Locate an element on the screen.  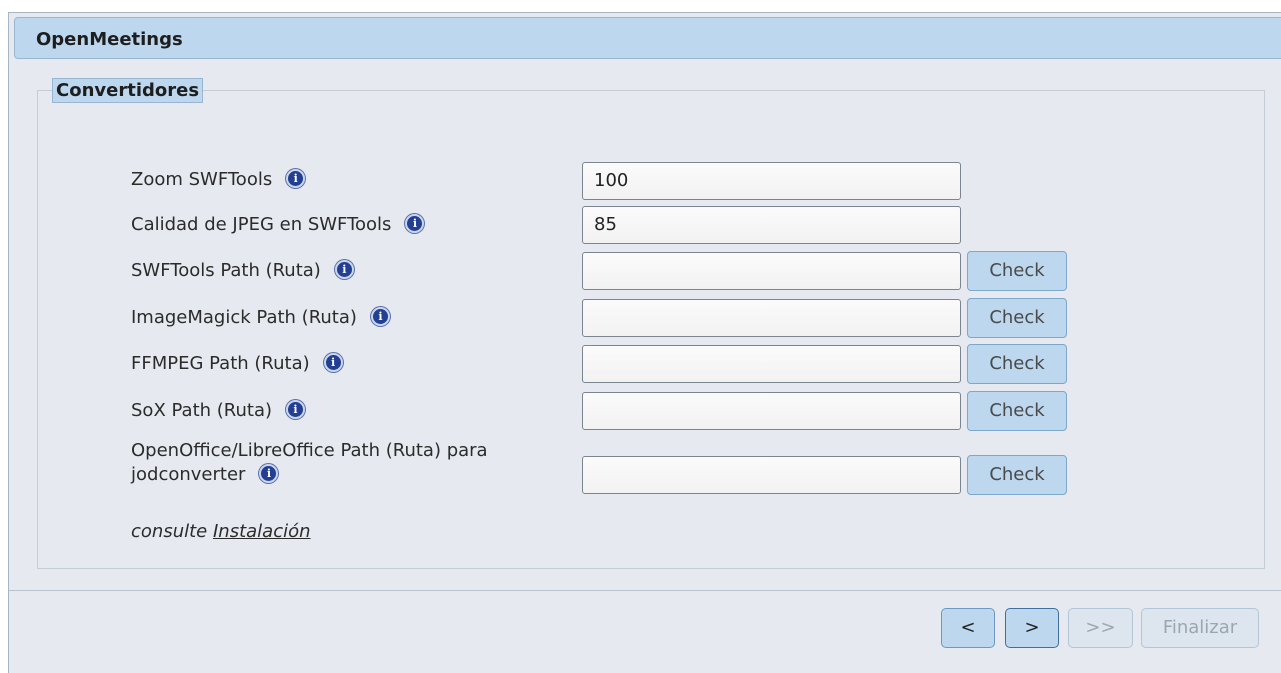
prev-button: < is located at coordinates (968, 628).